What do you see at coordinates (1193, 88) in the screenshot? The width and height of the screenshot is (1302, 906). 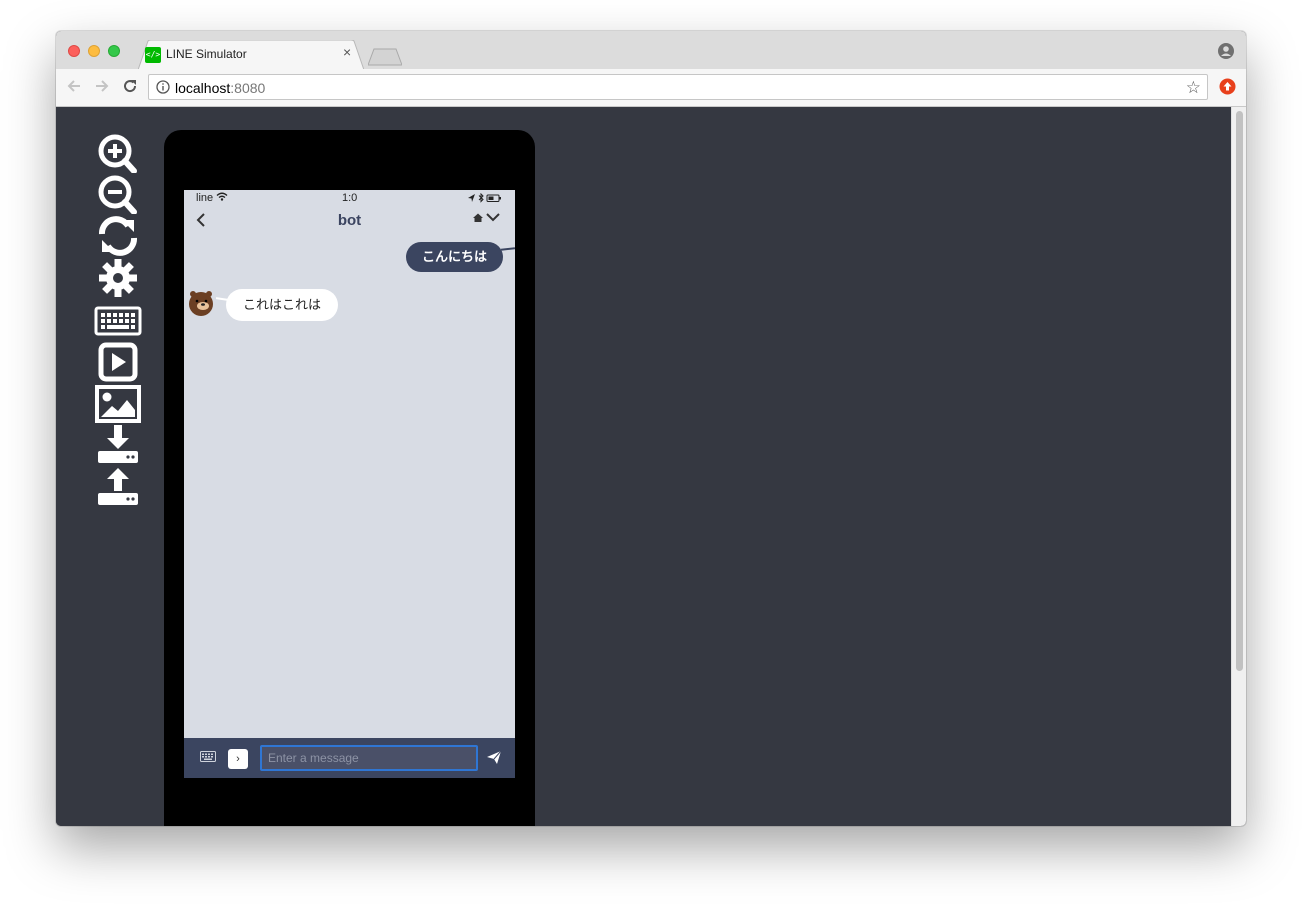 I see `bookmark-star-icon: ☆` at bounding box center [1193, 88].